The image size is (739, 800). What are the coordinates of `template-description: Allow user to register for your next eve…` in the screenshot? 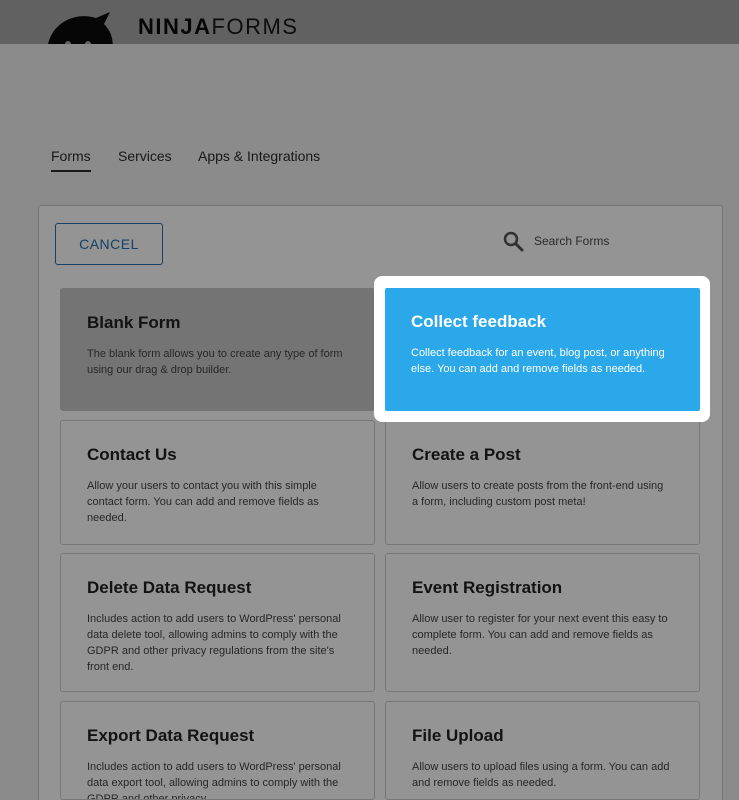 It's located at (540, 635).